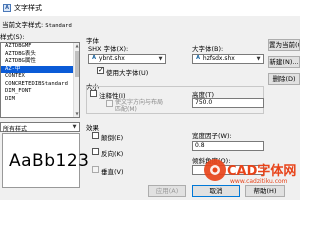 Image resolution: width=320 pixels, height=240 pixels. I want to click on scroll-up-icon: ▲, so click(76, 46).